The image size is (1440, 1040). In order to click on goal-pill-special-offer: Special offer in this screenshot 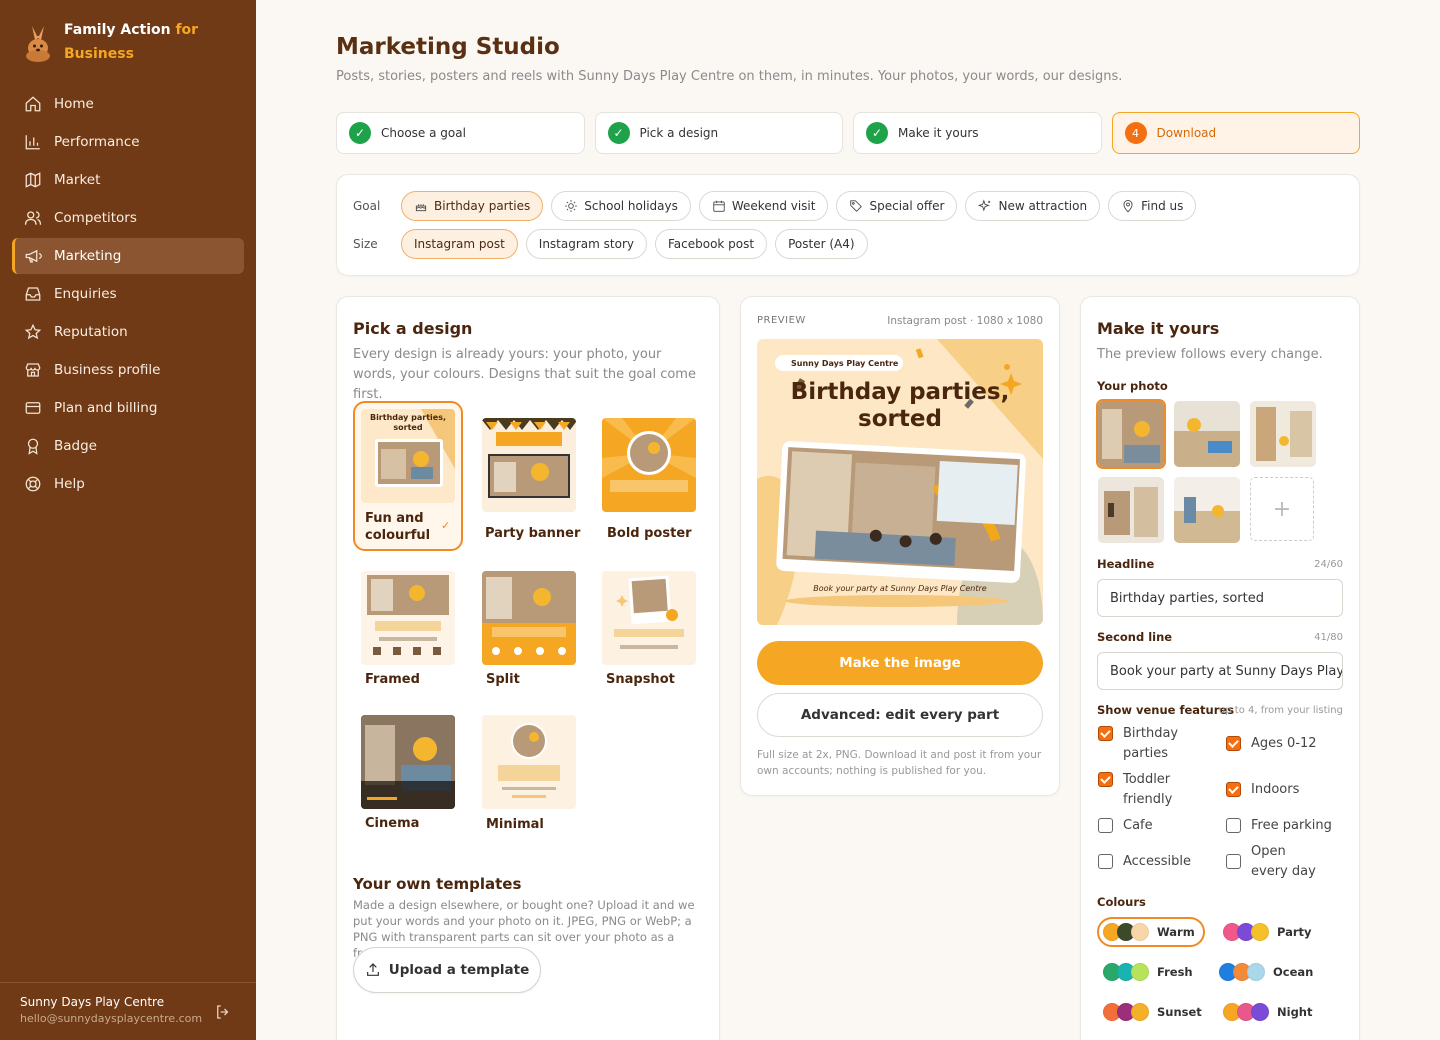, I will do `click(897, 206)`.